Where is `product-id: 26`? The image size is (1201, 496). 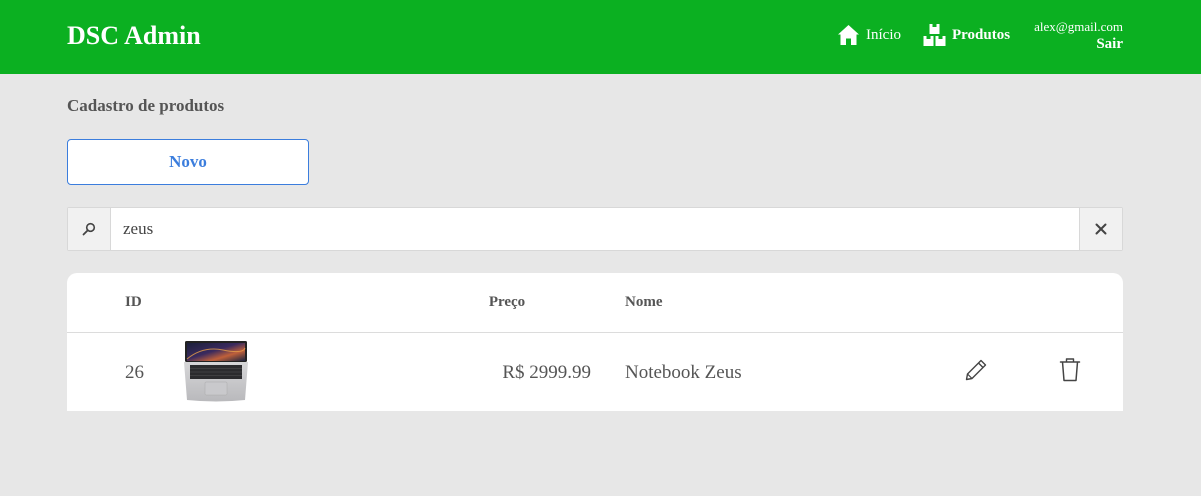
product-id: 26 is located at coordinates (134, 372).